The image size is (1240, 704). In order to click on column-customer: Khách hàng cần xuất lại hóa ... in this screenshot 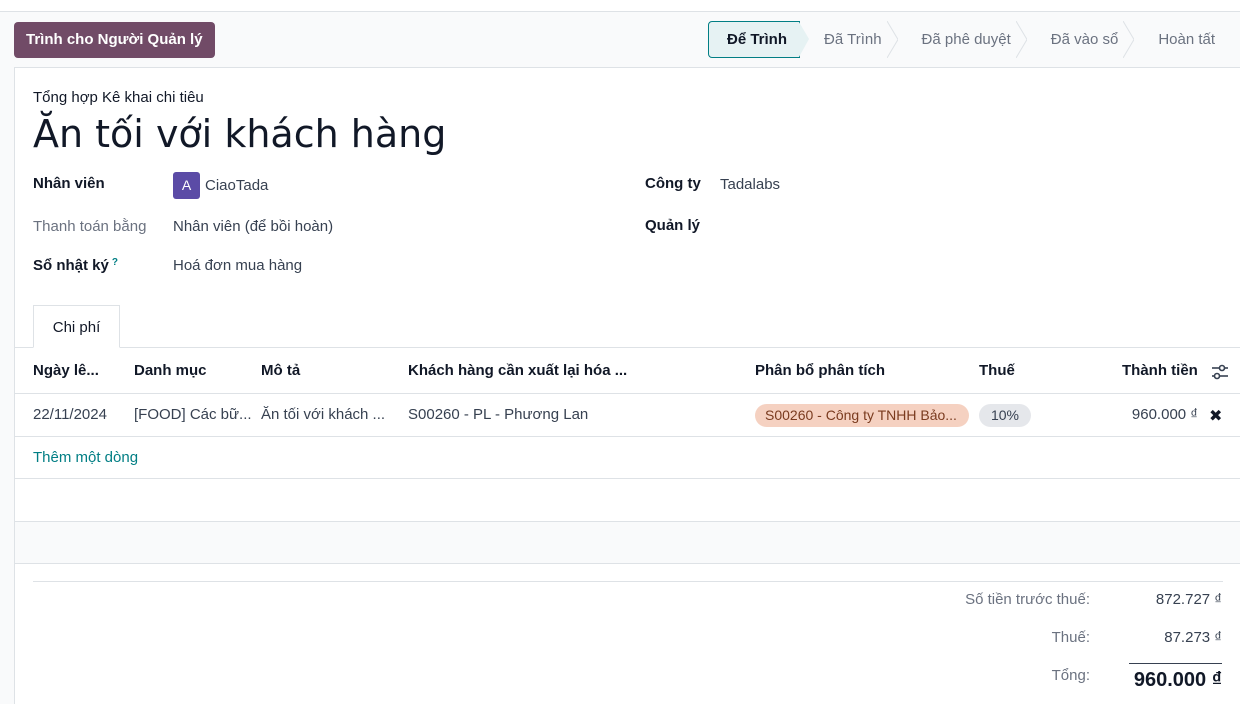, I will do `click(517, 370)`.